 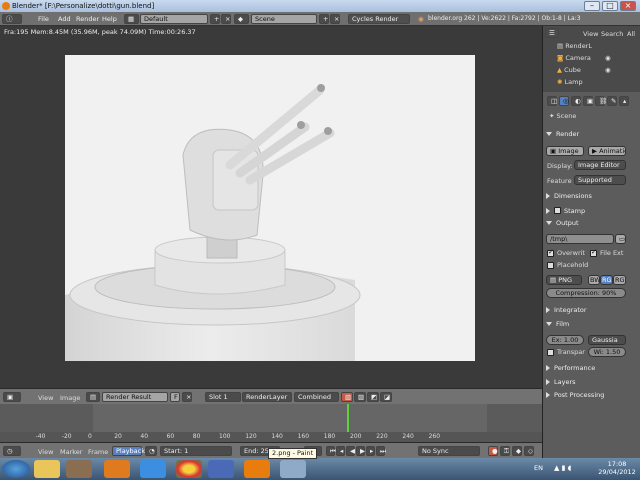 What do you see at coordinates (45, 452) in the screenshot?
I see `timeline-menu-view: View` at bounding box center [45, 452].